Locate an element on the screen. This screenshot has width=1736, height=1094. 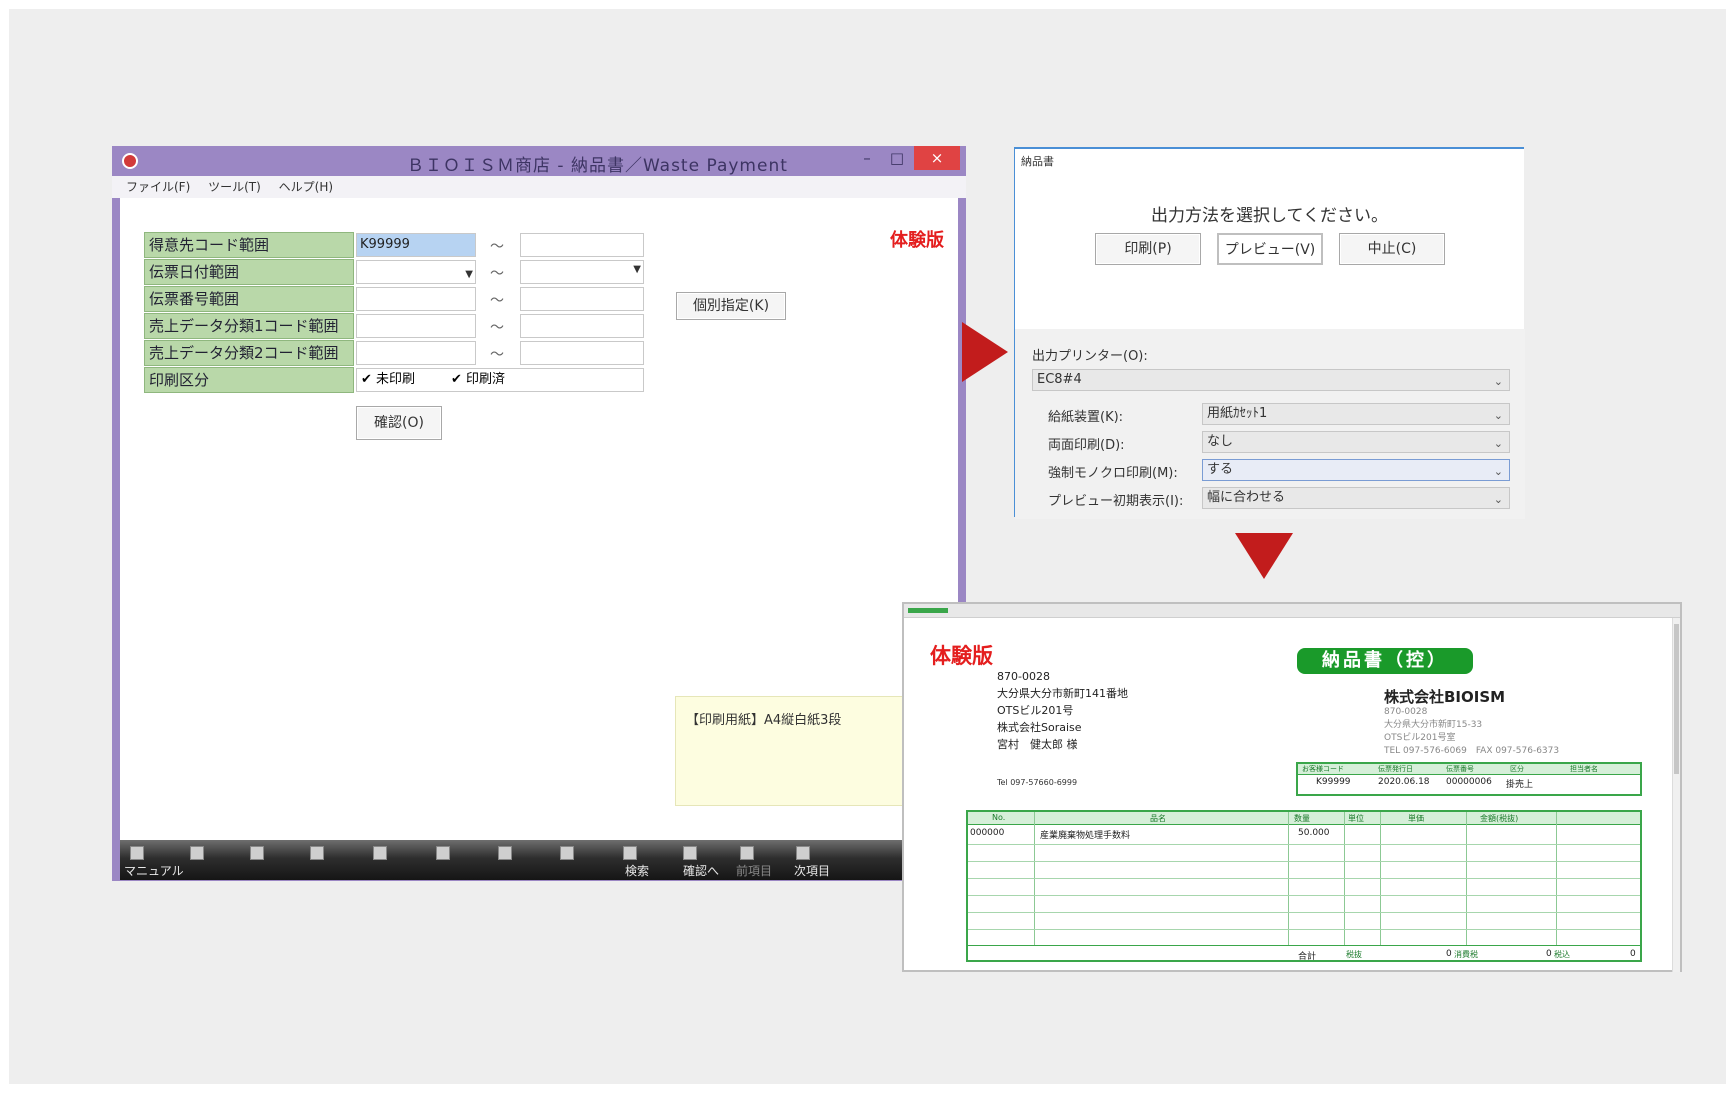
option-row-duplex: 両面印刷(D): なし ⌄ is located at coordinates (1270, 444).